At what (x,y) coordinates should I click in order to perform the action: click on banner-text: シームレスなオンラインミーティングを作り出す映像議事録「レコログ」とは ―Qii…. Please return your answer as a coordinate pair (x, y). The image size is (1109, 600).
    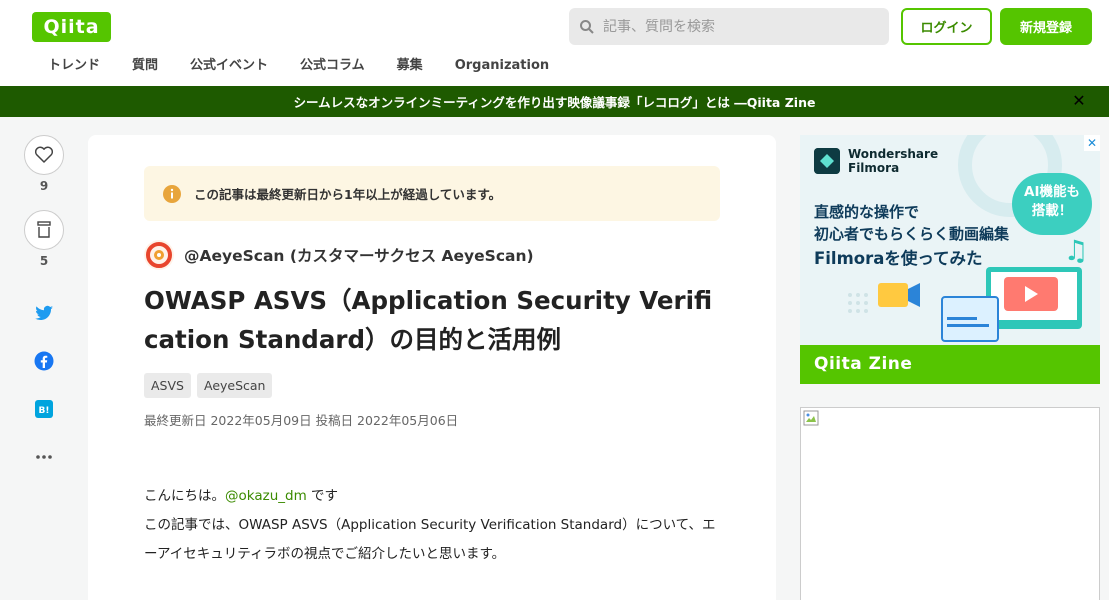
    Looking at the image, I should click on (555, 101).